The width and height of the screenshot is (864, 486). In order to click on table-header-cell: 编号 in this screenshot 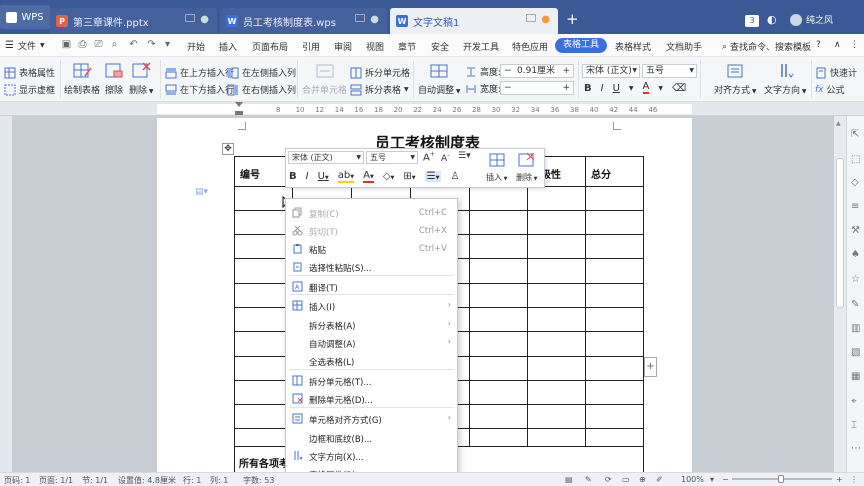, I will do `click(250, 173)`.